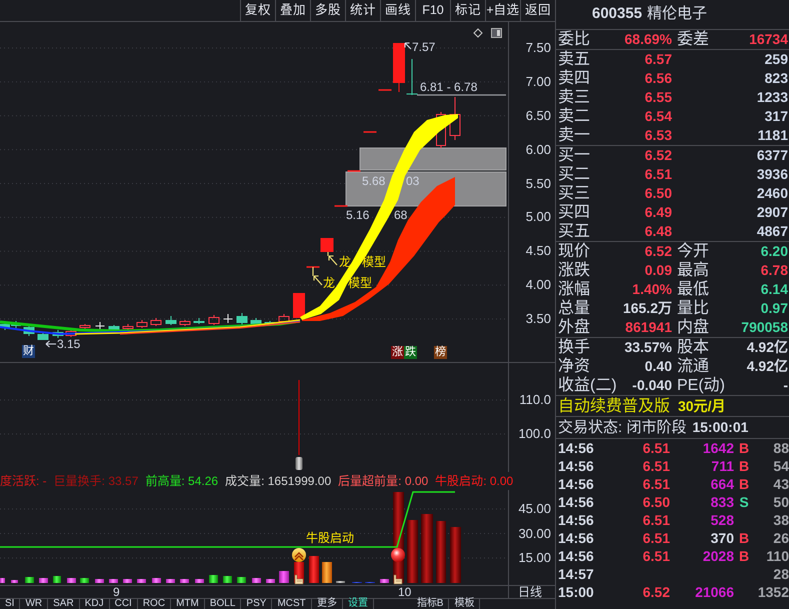 The height and width of the screenshot is (609, 789). Describe the element at coordinates (95, 604) in the screenshot. I see `indicator-tab: KDJ` at that location.